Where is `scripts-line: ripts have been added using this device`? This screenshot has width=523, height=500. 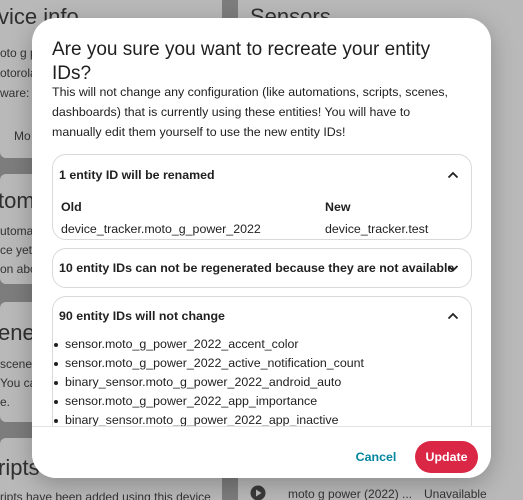 scripts-line: ripts have been added using this device is located at coordinates (105, 495).